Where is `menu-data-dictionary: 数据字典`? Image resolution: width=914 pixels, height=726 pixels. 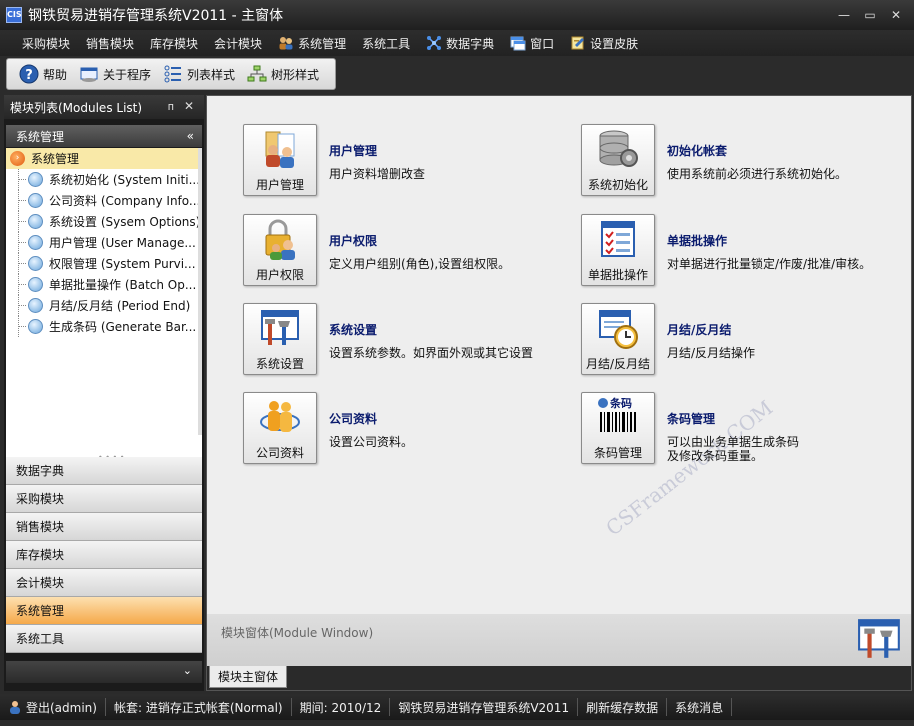
menu-data-dictionary: 数据字典 is located at coordinates (460, 43).